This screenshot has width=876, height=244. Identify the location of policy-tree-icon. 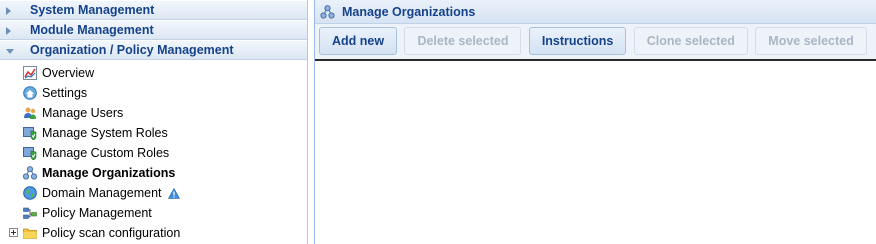
(30, 213).